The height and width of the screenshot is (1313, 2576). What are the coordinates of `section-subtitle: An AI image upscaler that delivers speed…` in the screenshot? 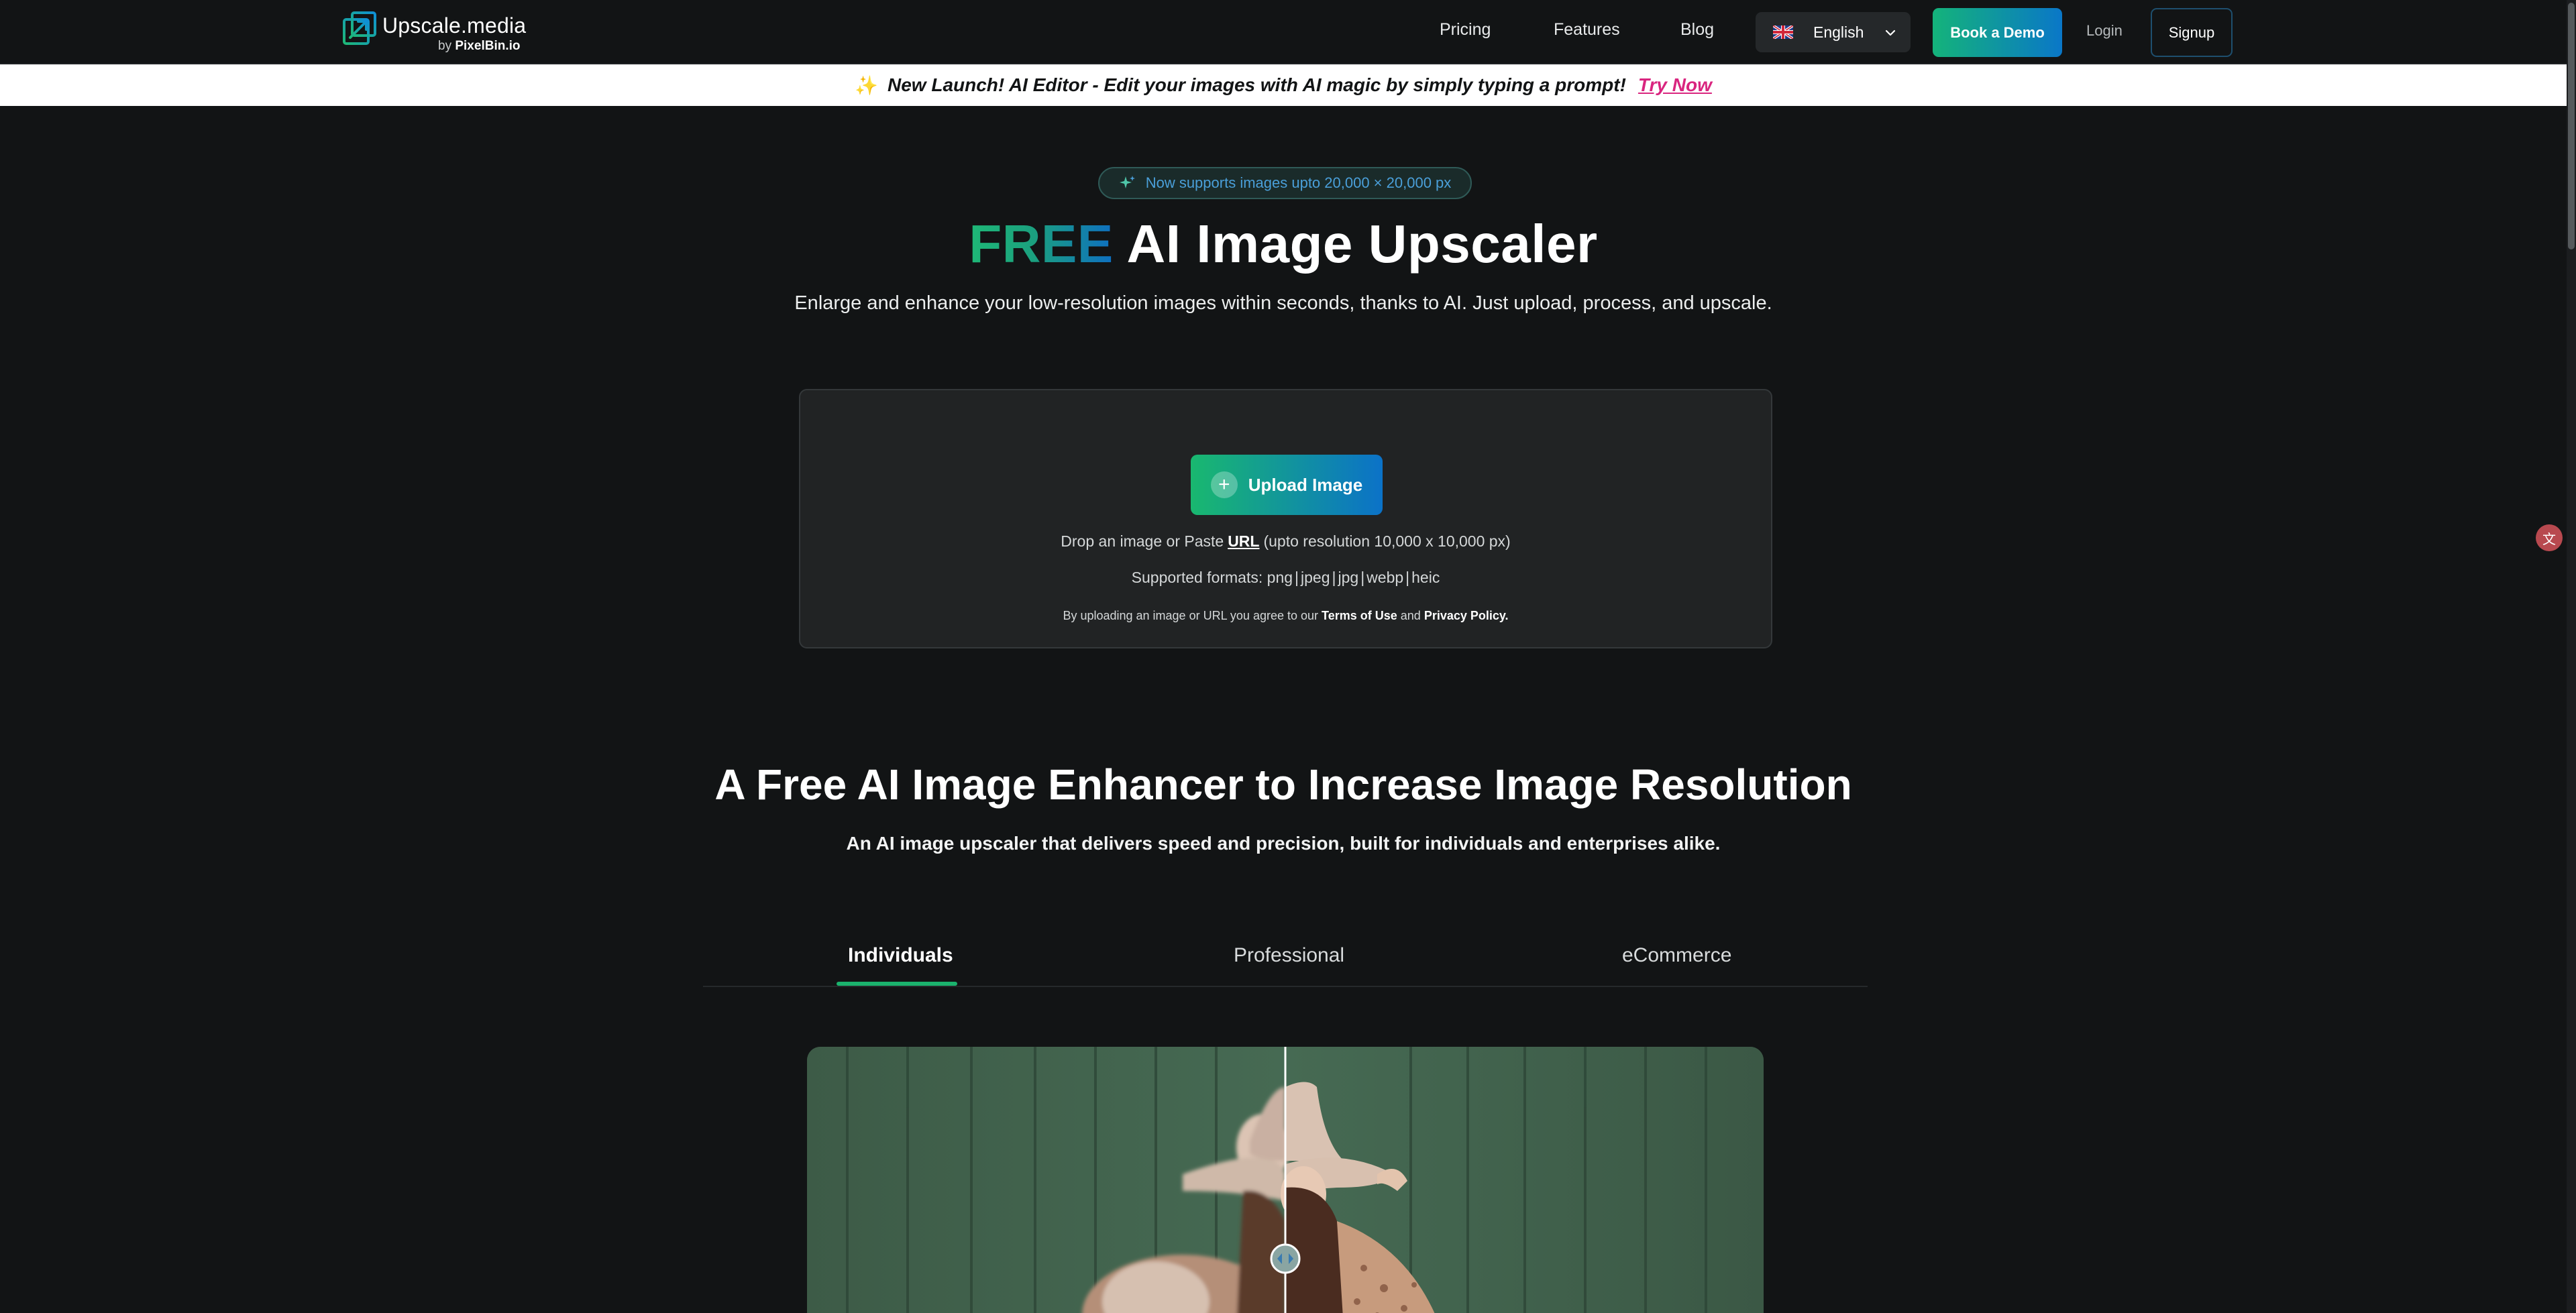 It's located at (1283, 843).